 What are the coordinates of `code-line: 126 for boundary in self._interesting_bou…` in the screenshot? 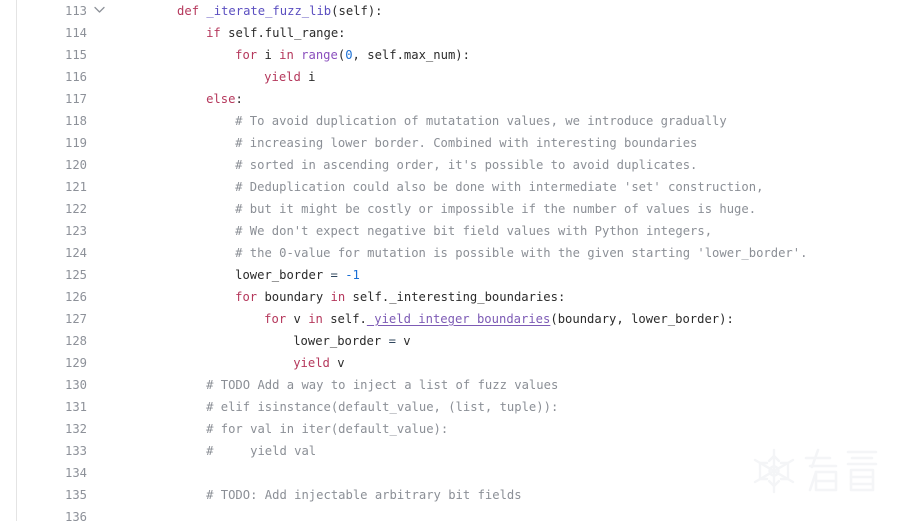 It's located at (463, 297).